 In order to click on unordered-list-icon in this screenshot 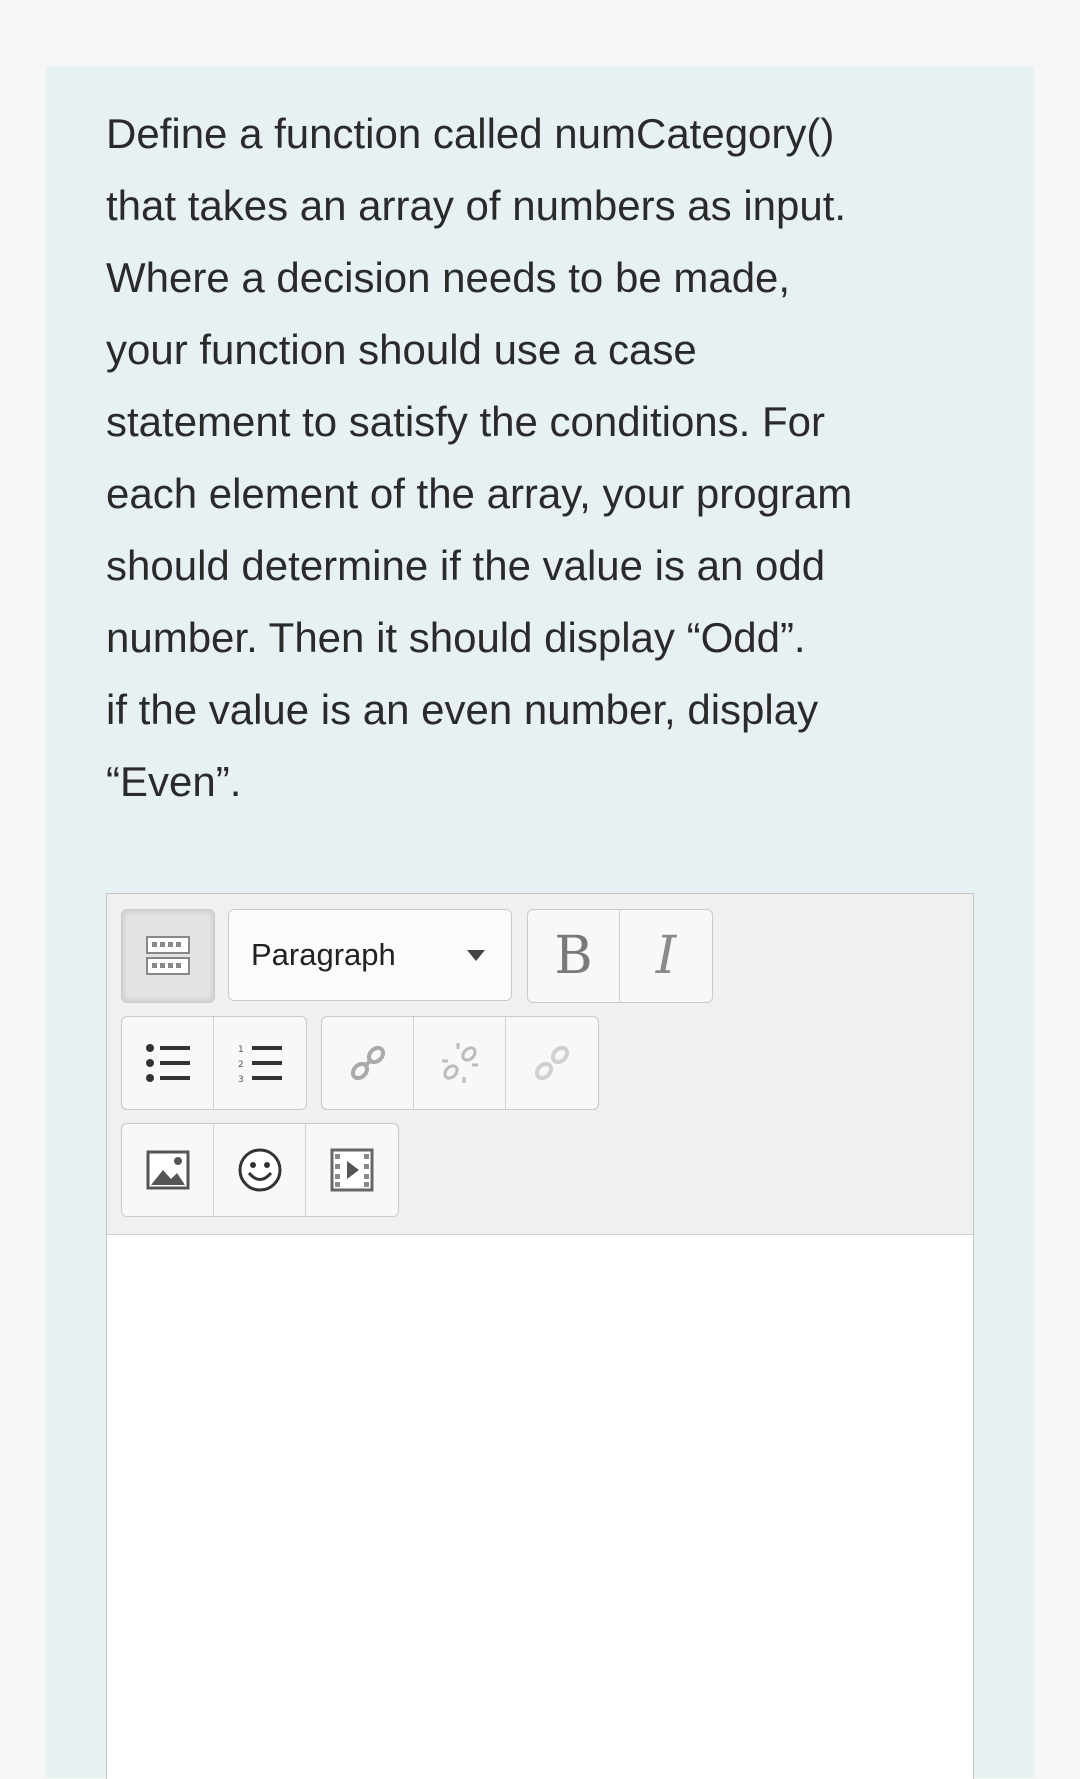, I will do `click(167, 1063)`.